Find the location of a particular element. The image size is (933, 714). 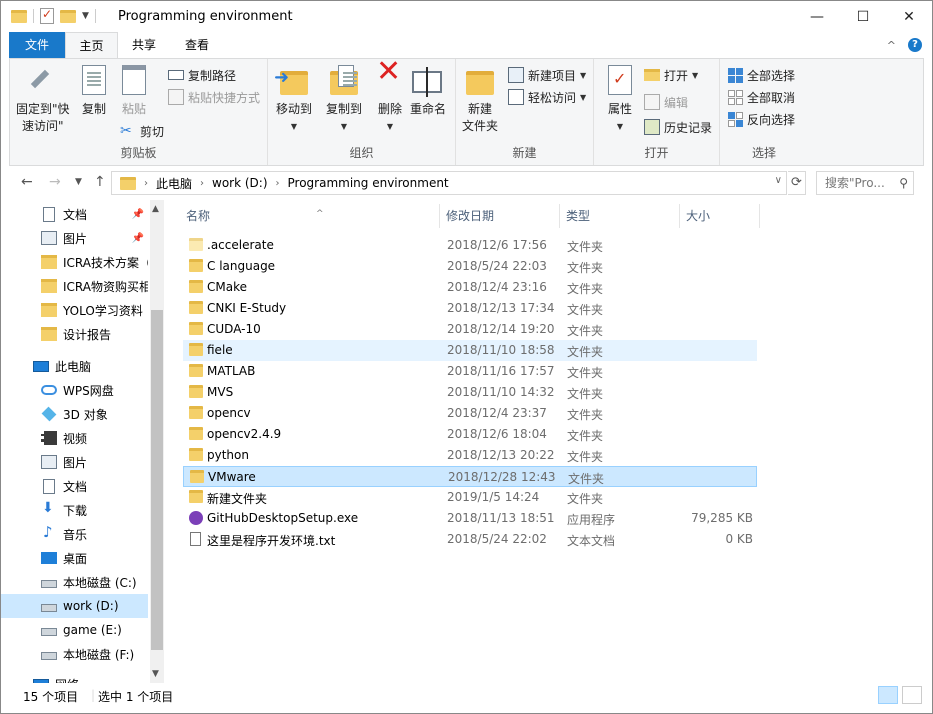

sidebar-item: game (E:) is located at coordinates (74, 630).